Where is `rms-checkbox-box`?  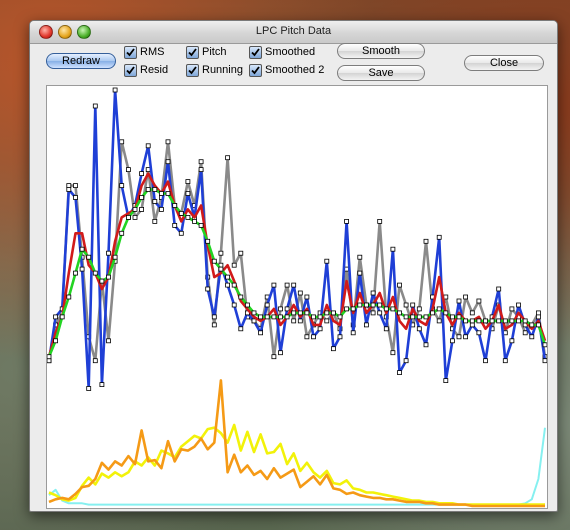 rms-checkbox-box is located at coordinates (130, 52).